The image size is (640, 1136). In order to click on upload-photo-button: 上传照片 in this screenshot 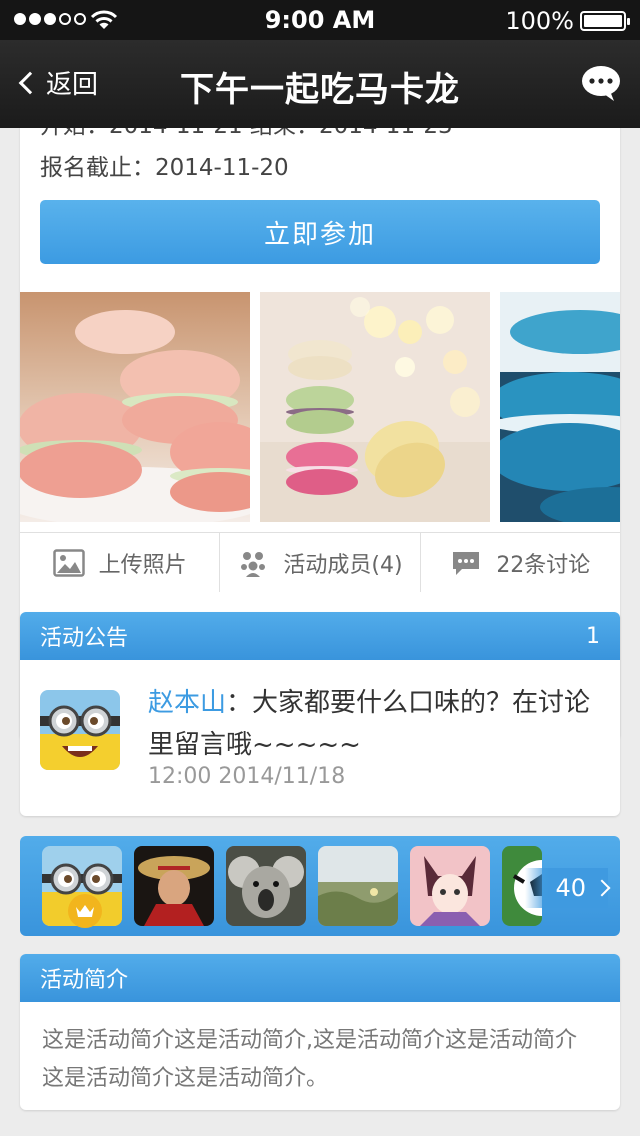, I will do `click(120, 562)`.